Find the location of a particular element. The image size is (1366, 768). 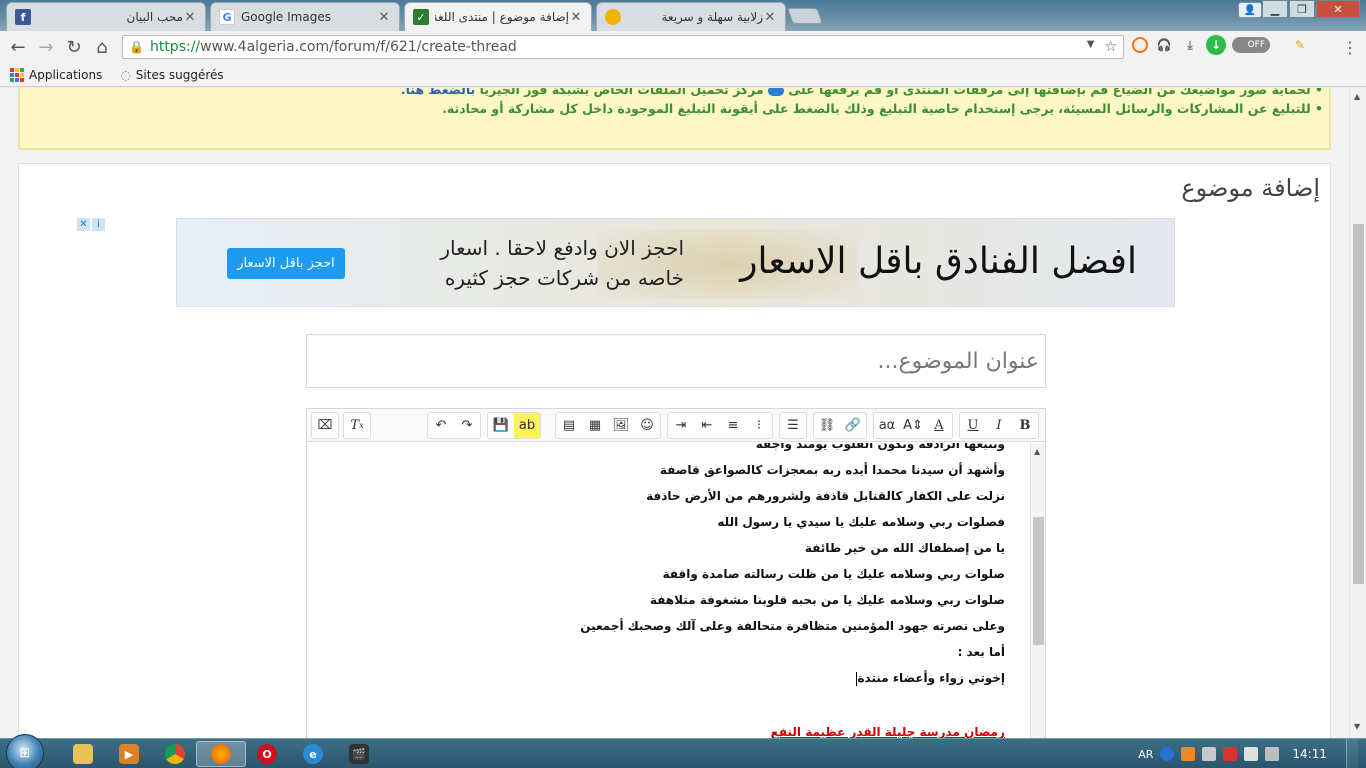

profile-icon: 👤 is located at coordinates (1250, 10).